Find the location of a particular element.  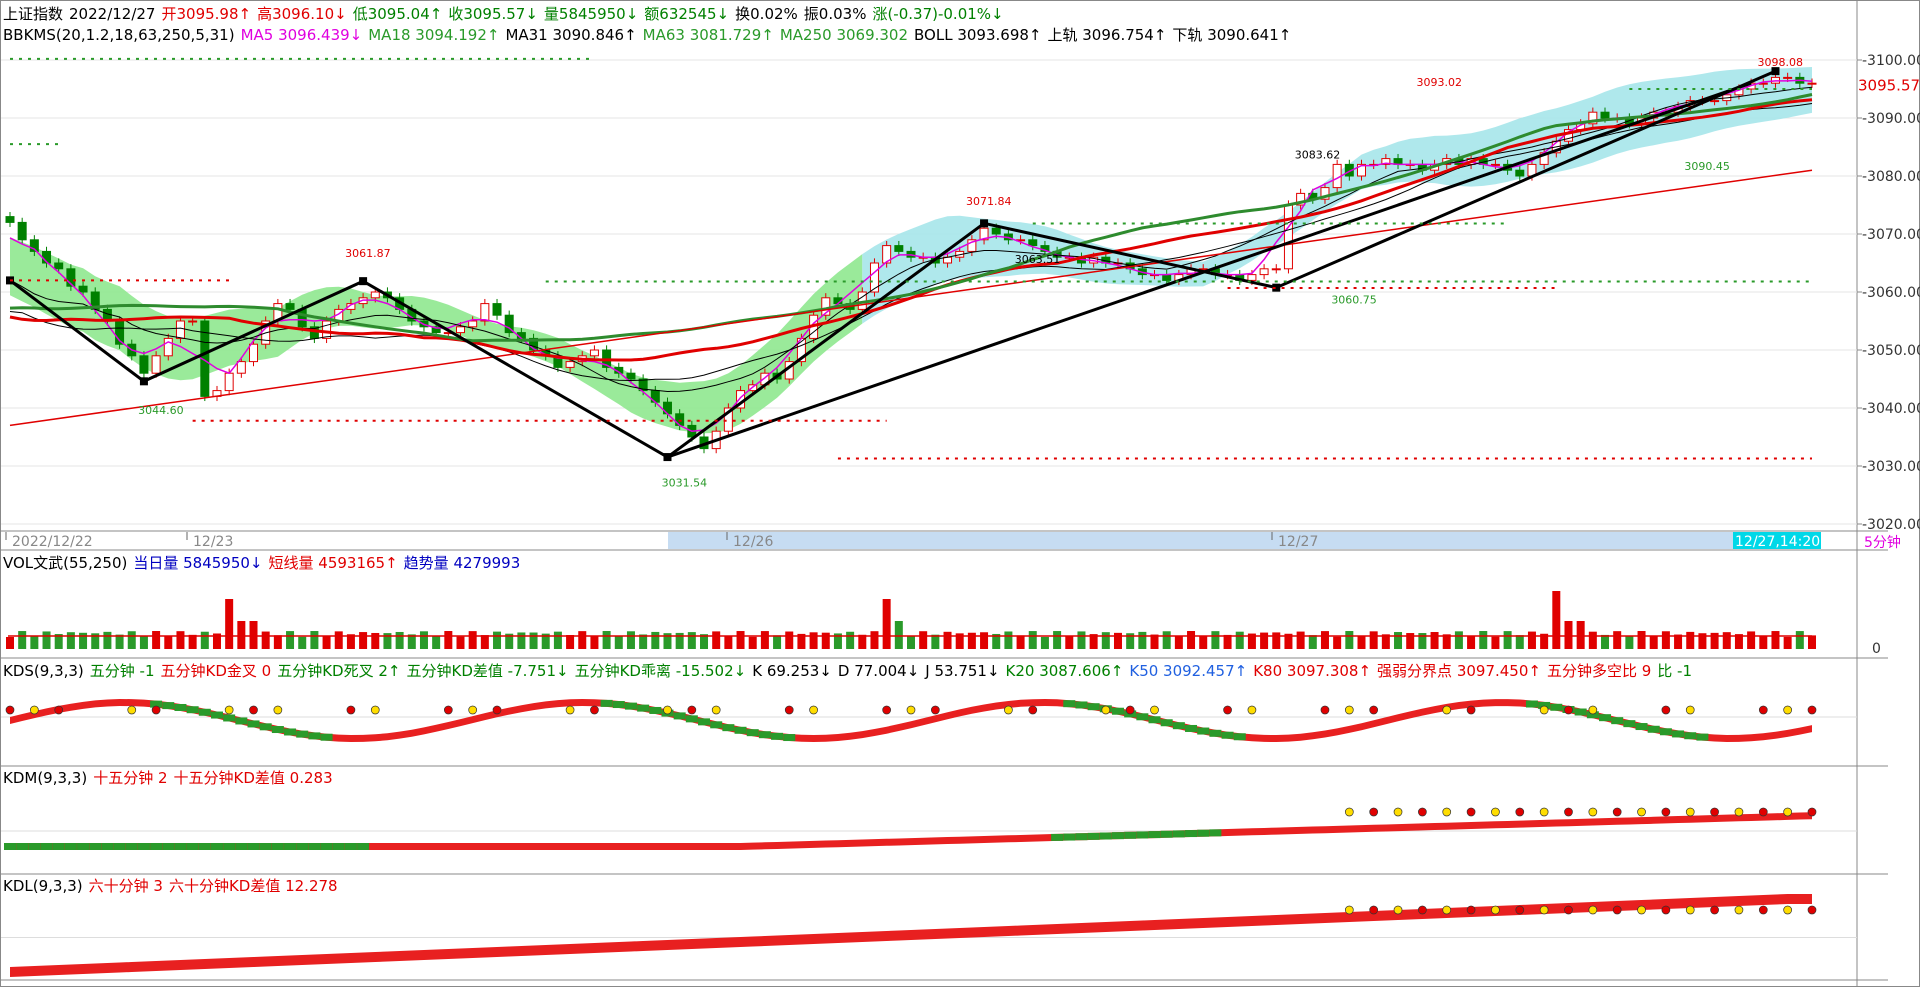

kds-k: K 69.253↓ is located at coordinates (792, 671).